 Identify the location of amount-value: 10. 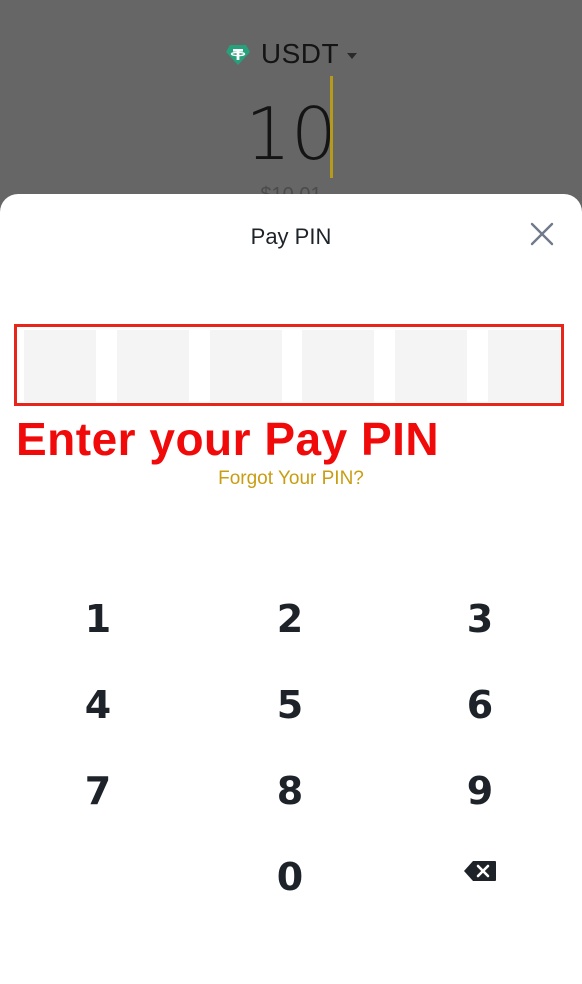
(291, 134).